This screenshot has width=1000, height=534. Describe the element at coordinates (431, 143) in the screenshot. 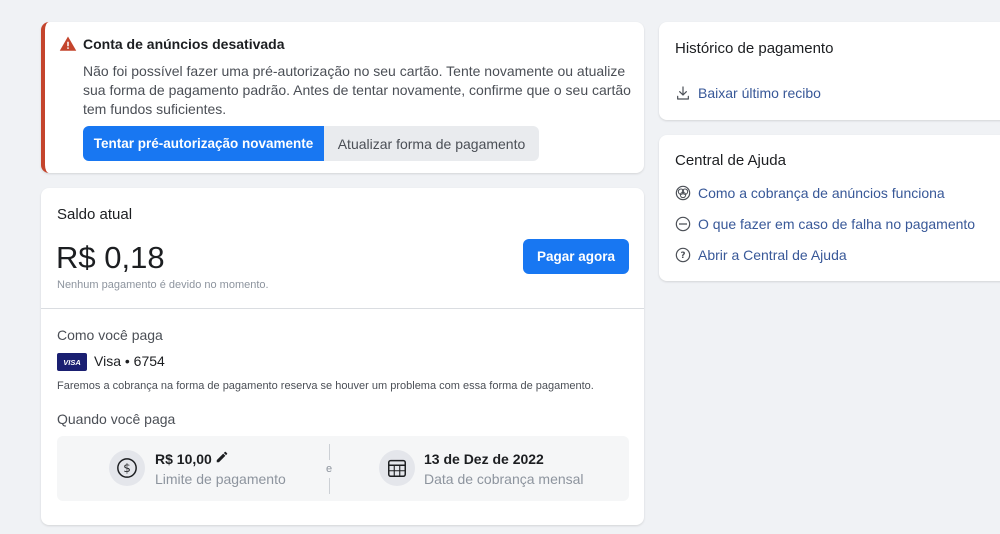

I see `update-payment-method-button: Atualizar forma de pagamento` at that location.